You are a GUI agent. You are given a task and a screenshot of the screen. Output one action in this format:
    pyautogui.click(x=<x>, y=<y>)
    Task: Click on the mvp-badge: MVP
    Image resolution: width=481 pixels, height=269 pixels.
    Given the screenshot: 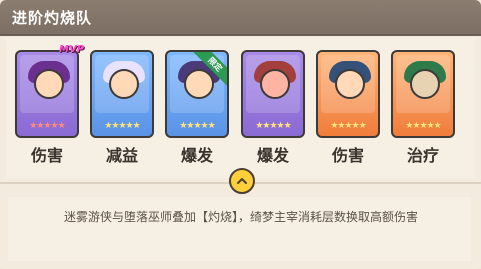 What is the action you would take?
    pyautogui.click(x=72, y=49)
    